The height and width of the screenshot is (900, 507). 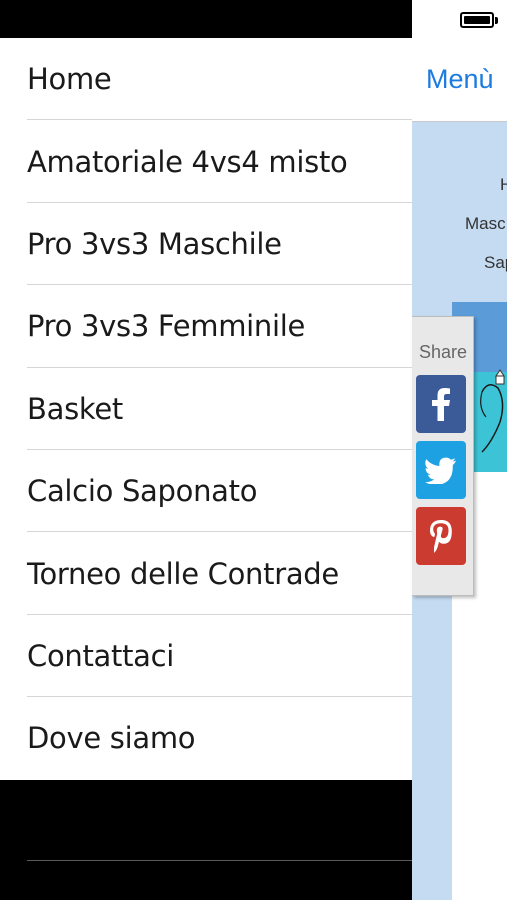 I want to click on content-text-area: H Masc Sap, so click(x=459, y=212).